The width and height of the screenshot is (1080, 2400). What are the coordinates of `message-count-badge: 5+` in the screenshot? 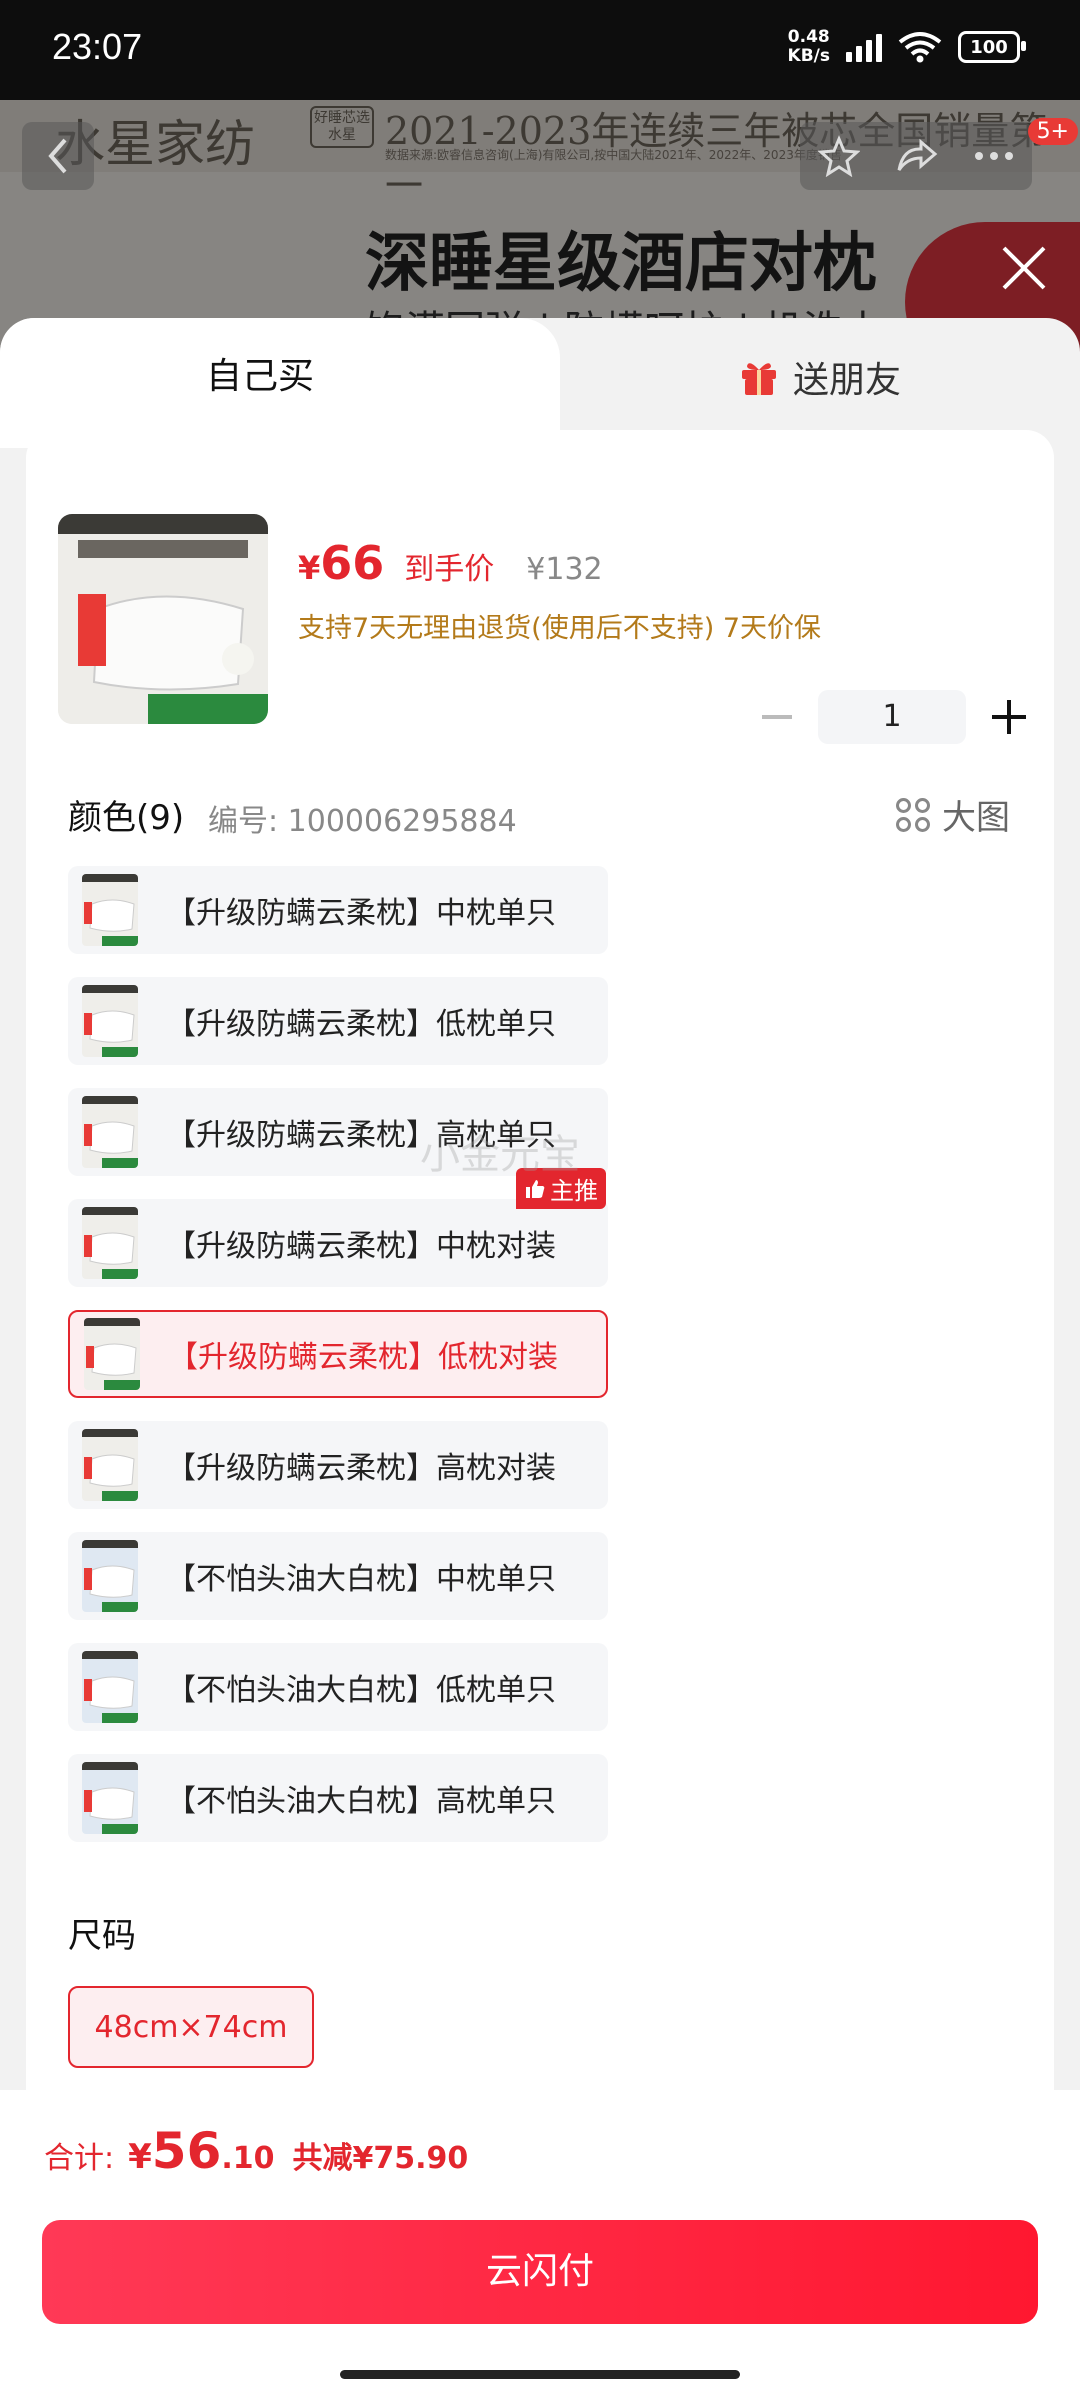 It's located at (1052, 131).